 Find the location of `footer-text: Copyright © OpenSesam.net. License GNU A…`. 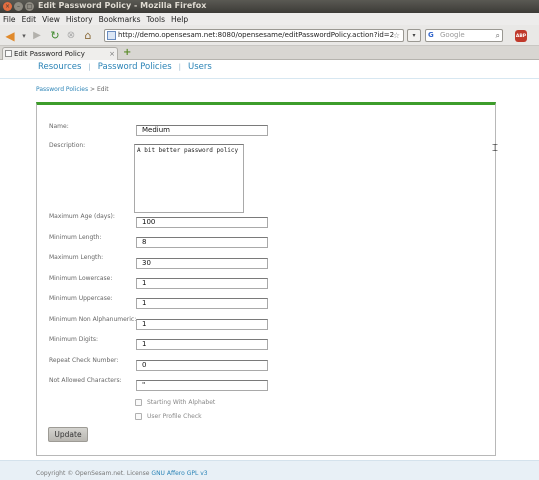

footer-text: Copyright © OpenSesam.net. License GNU A… is located at coordinates (122, 473).